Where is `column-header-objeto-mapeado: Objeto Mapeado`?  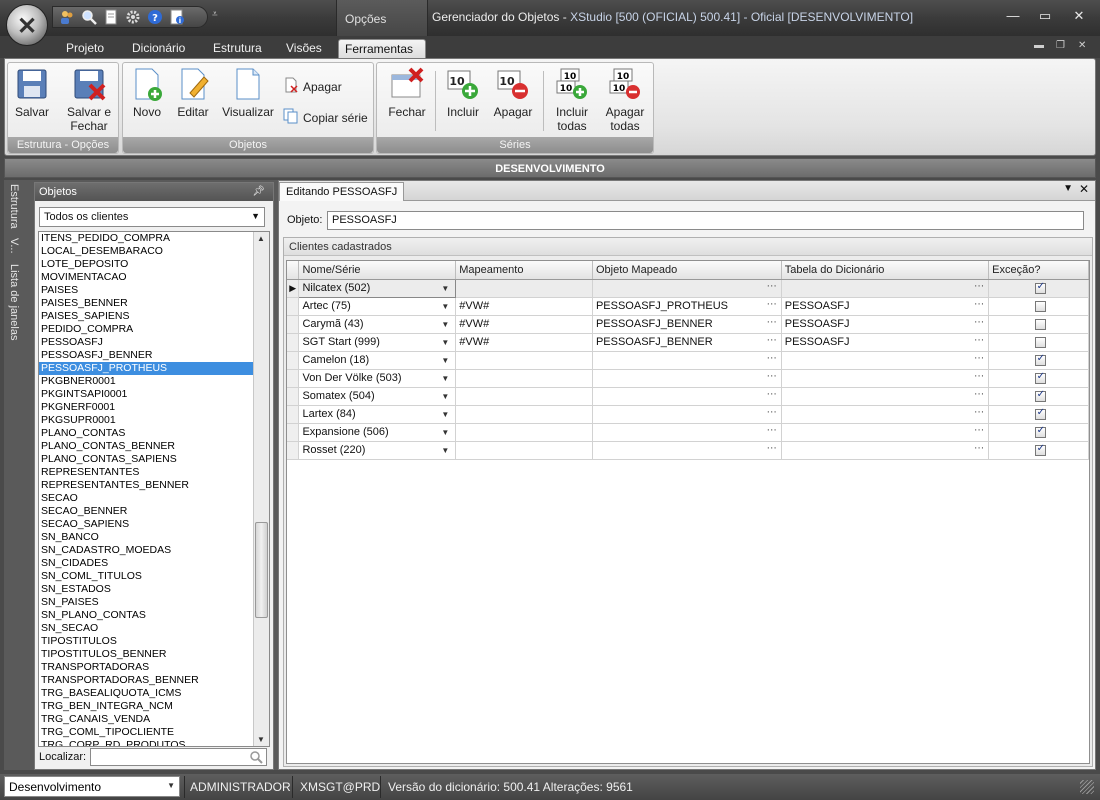
column-header-objeto-mapeado: Objeto Mapeado is located at coordinates (687, 270).